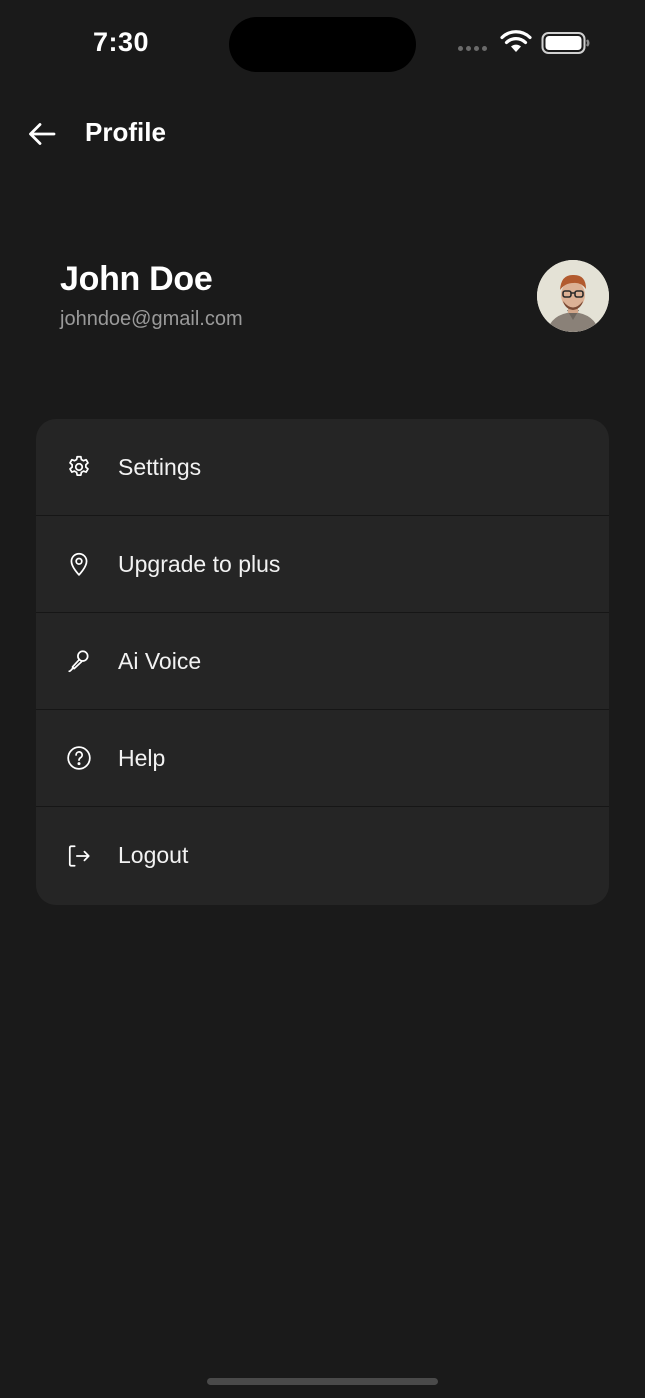  I want to click on question-circle-icon, so click(79, 758).